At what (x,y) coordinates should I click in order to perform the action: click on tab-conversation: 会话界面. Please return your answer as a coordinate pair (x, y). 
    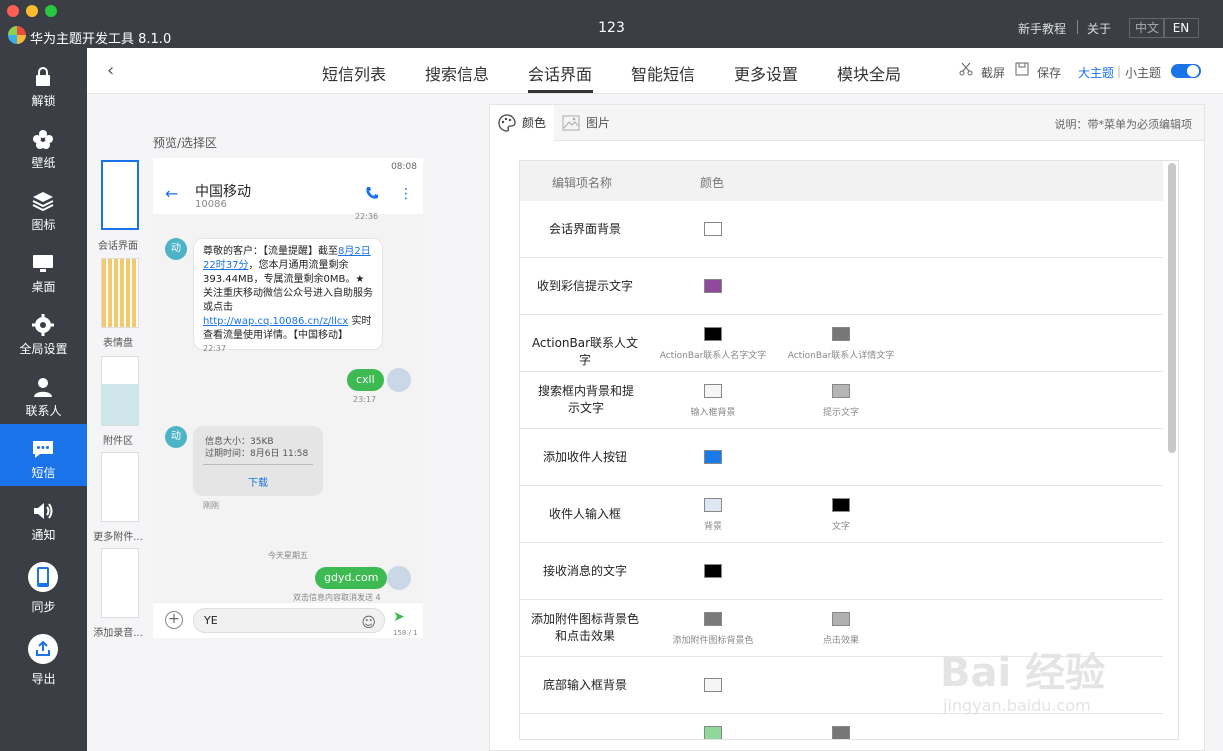
    Looking at the image, I should click on (560, 73).